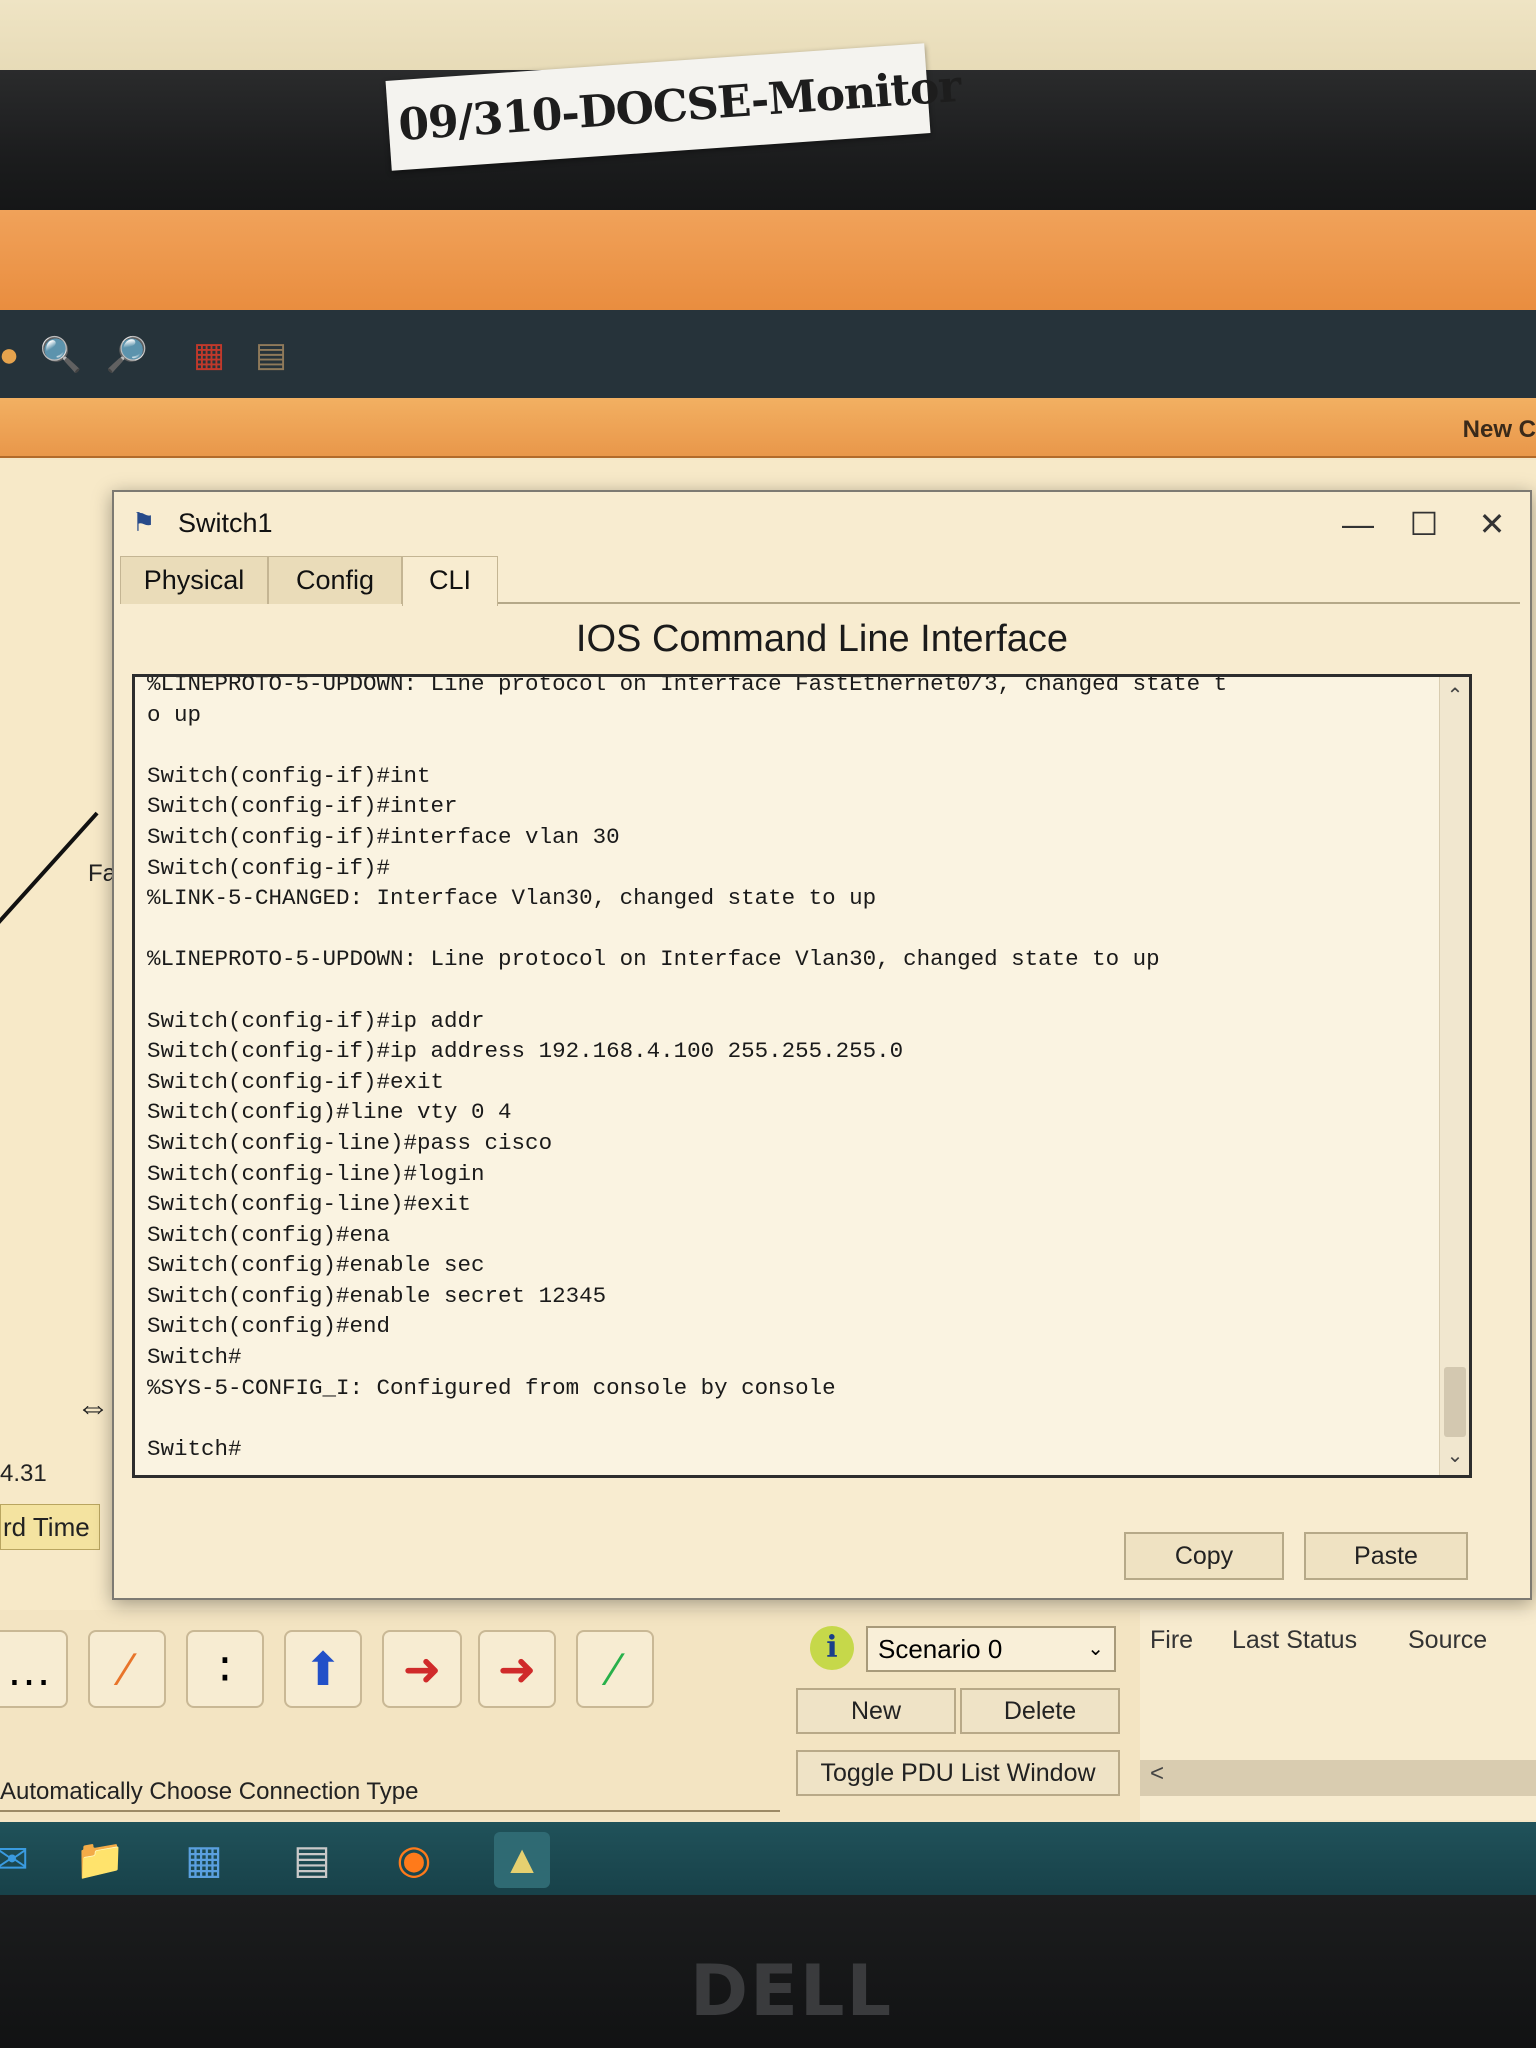  I want to click on scrollbar-thumb, so click(1455, 1402).